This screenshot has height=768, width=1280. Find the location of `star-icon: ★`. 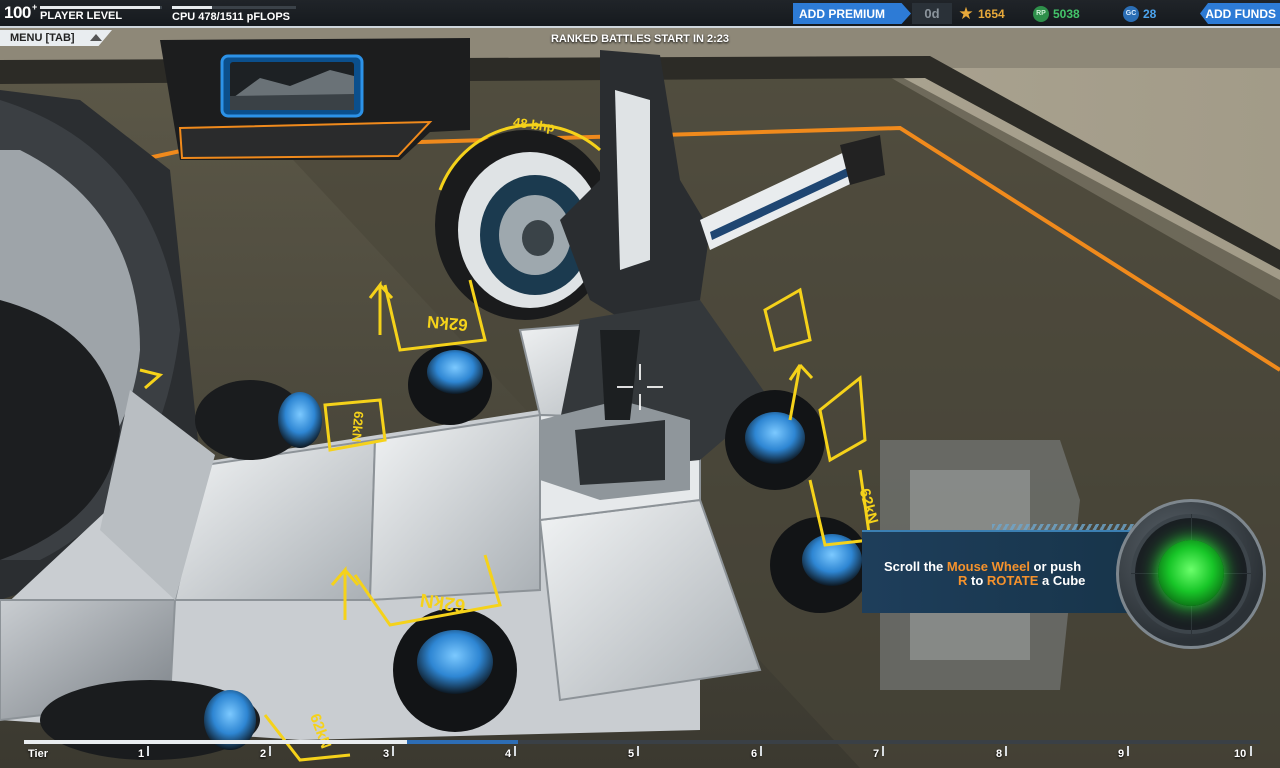

star-icon: ★ is located at coordinates (966, 13).